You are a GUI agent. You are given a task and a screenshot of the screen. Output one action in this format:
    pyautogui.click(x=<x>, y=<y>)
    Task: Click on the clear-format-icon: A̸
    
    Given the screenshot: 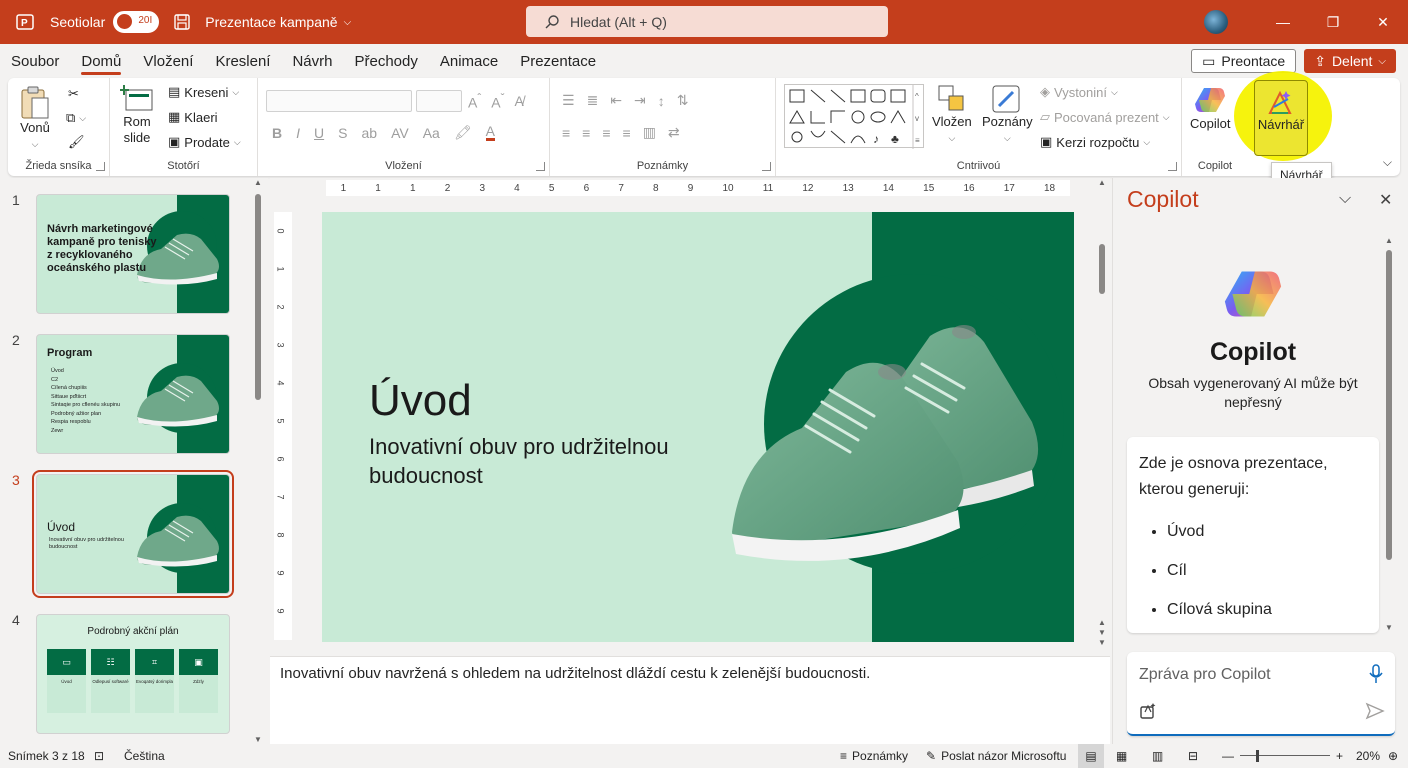 What is the action you would take?
    pyautogui.click(x=518, y=101)
    